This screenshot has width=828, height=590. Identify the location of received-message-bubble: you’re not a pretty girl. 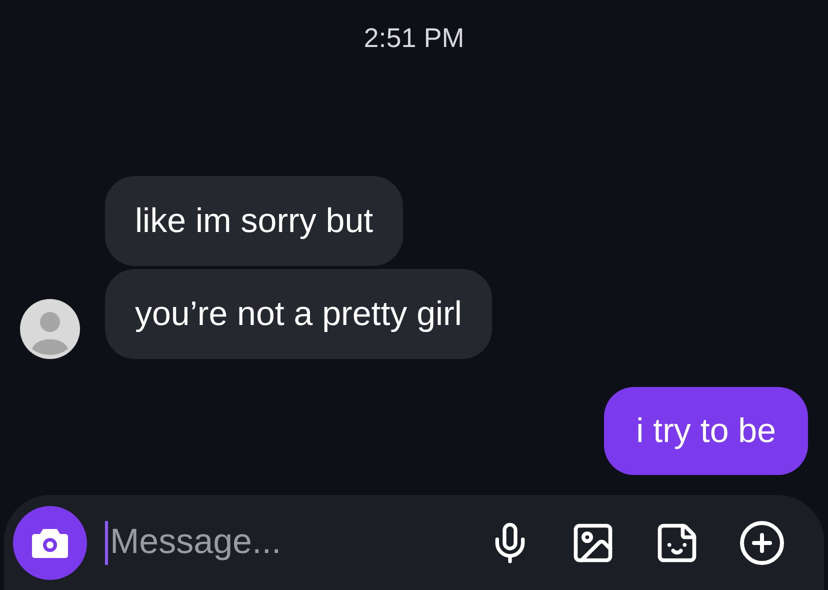
(298, 314).